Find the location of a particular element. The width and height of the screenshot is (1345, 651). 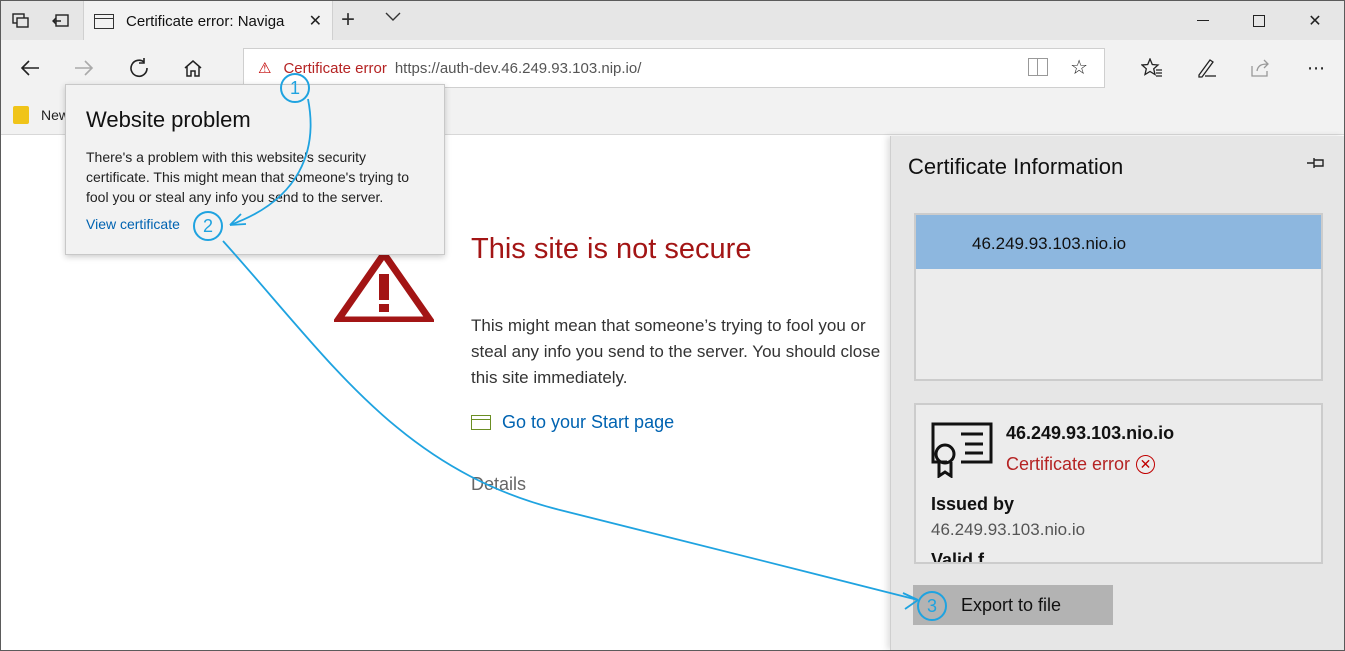

tab-preview-icon is located at coordinates (21, 20).